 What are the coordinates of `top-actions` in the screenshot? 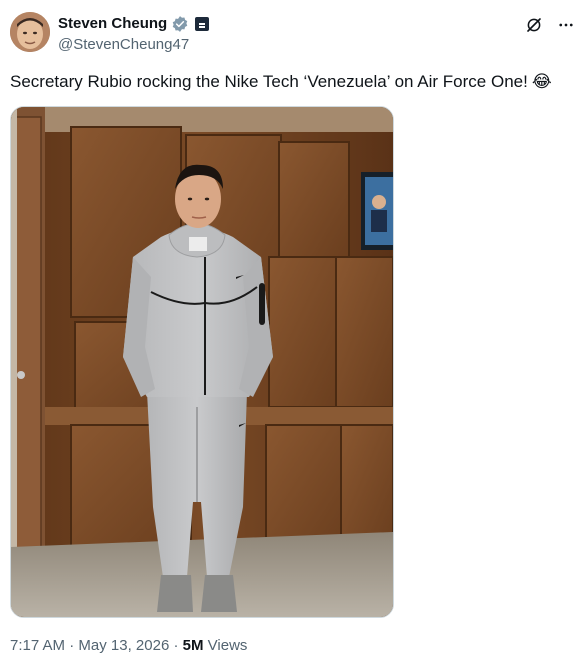 It's located at (550, 25).